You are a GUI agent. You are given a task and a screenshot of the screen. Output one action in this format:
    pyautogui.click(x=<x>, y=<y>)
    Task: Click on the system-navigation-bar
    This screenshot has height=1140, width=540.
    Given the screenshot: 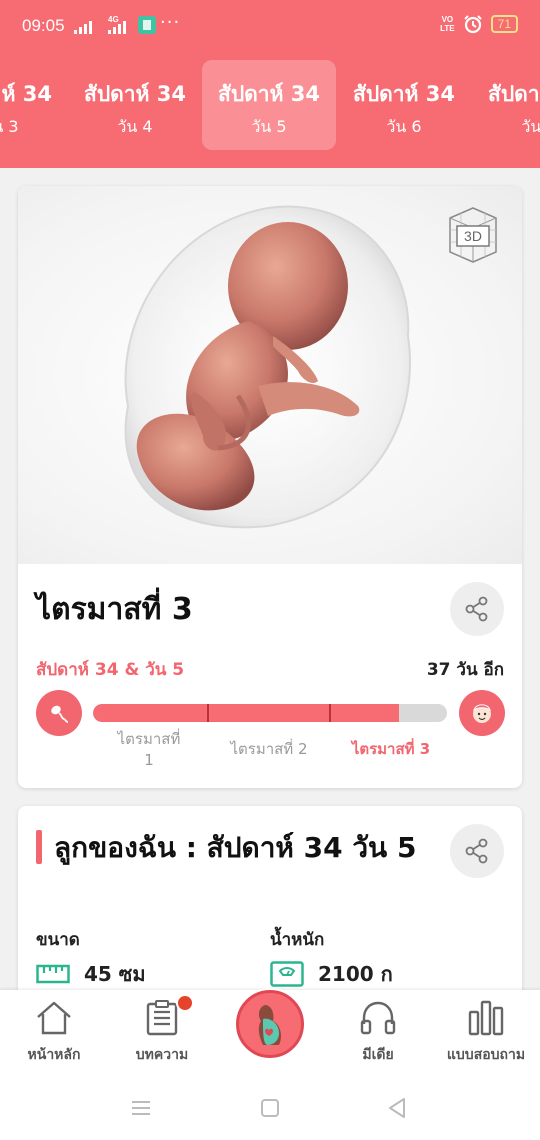 What is the action you would take?
    pyautogui.click(x=270, y=1109)
    